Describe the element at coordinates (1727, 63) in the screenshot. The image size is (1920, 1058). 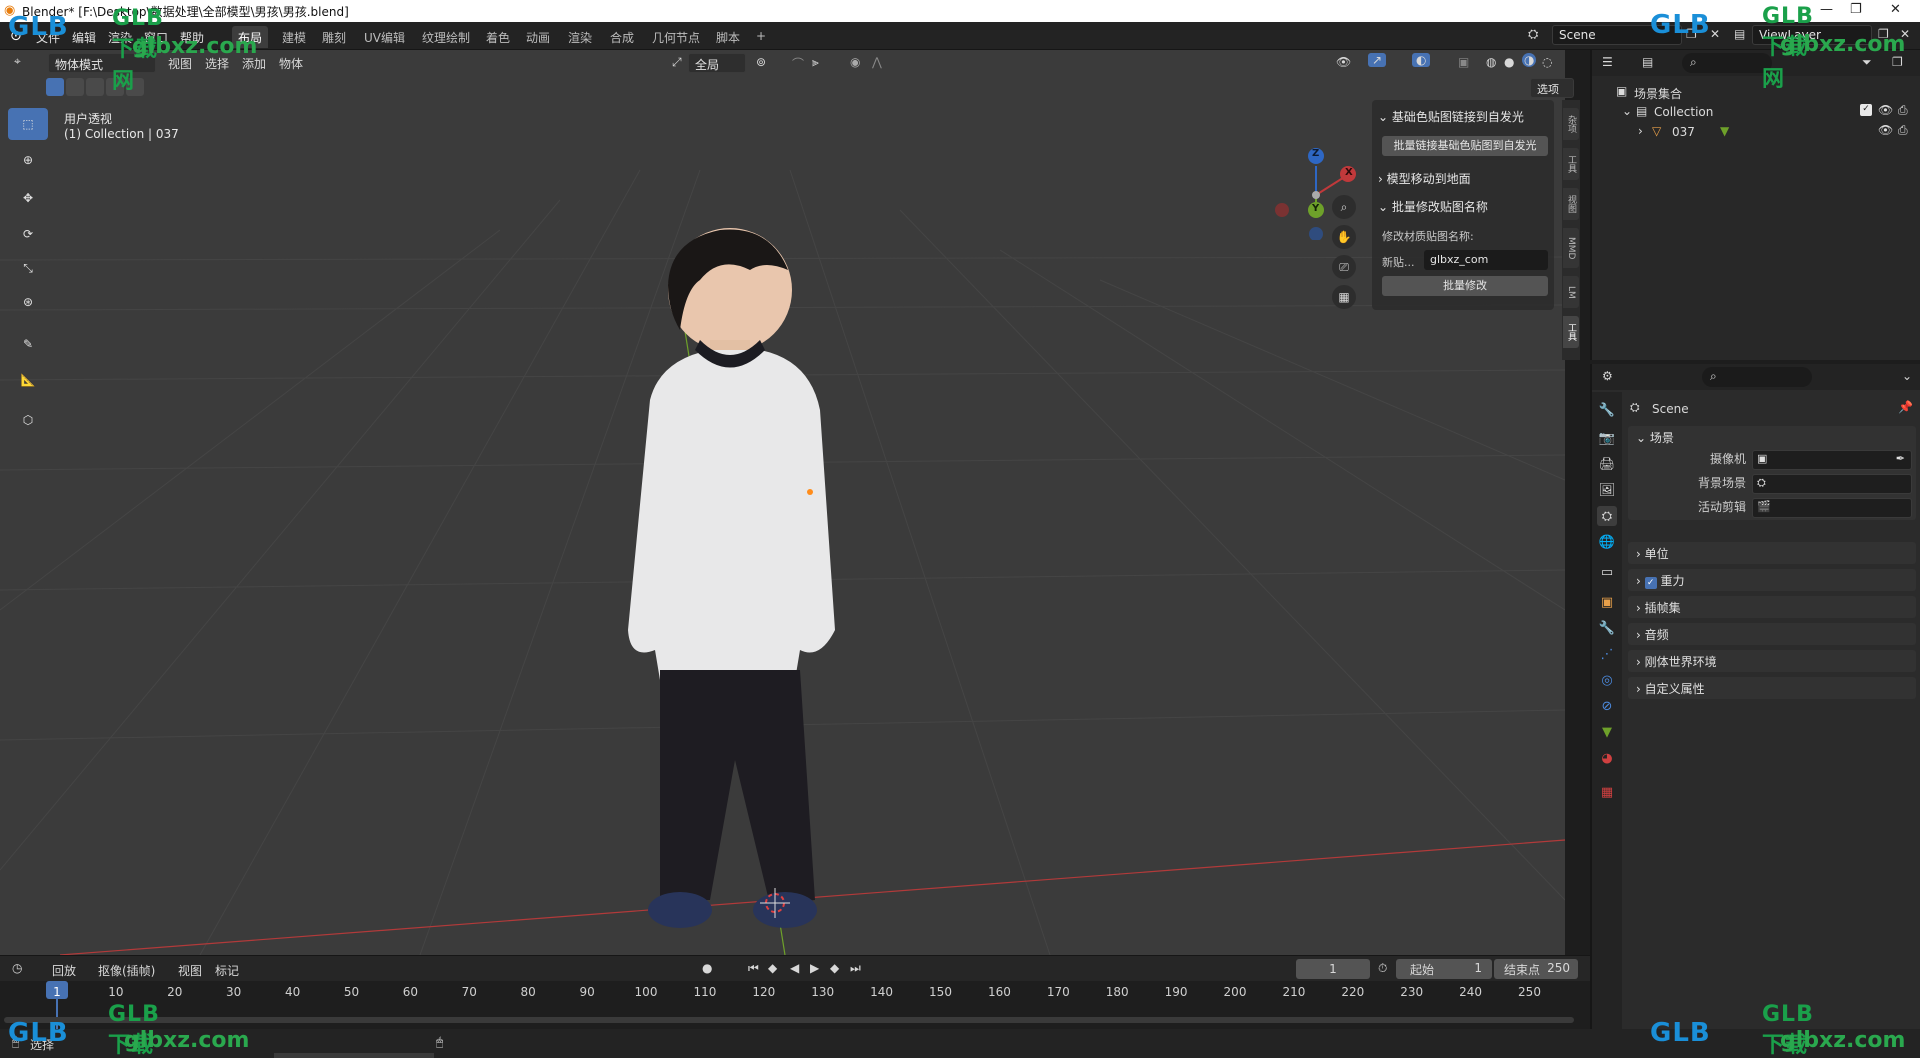
I see `outliner-search-input: ⌕` at that location.